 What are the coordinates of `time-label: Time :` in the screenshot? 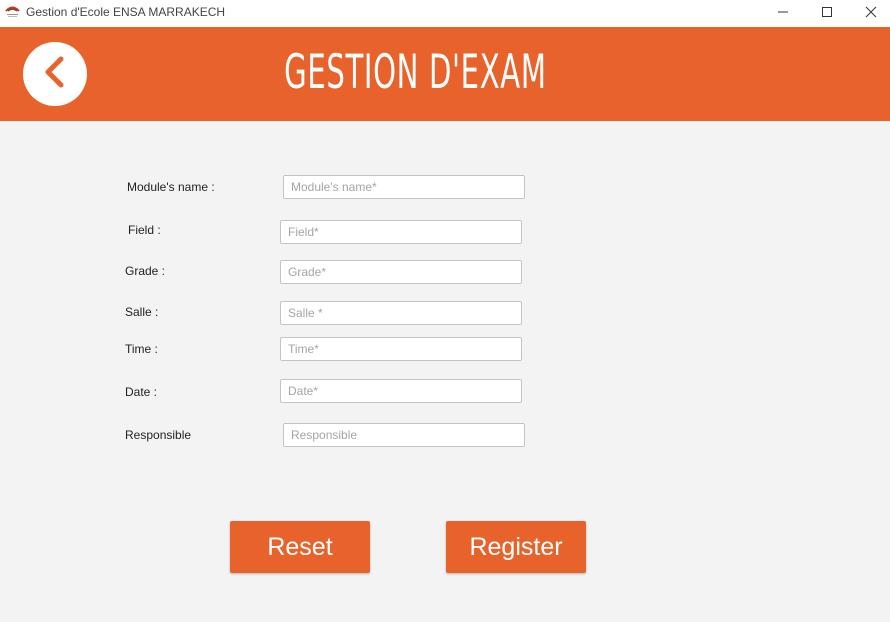 It's located at (141, 349).